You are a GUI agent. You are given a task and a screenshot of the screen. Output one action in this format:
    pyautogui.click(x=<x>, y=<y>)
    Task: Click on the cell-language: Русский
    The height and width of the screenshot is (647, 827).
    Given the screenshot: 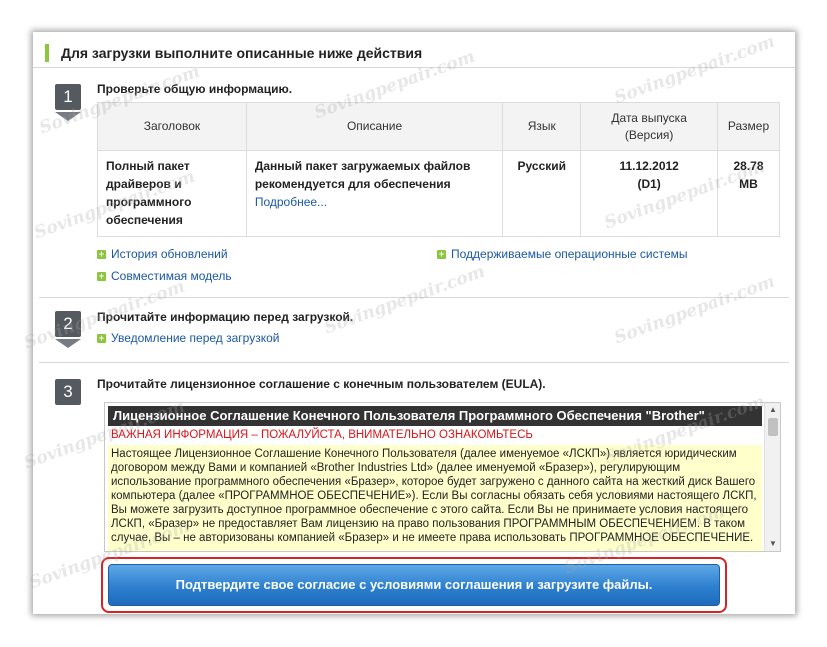 What is the action you would take?
    pyautogui.click(x=542, y=193)
    